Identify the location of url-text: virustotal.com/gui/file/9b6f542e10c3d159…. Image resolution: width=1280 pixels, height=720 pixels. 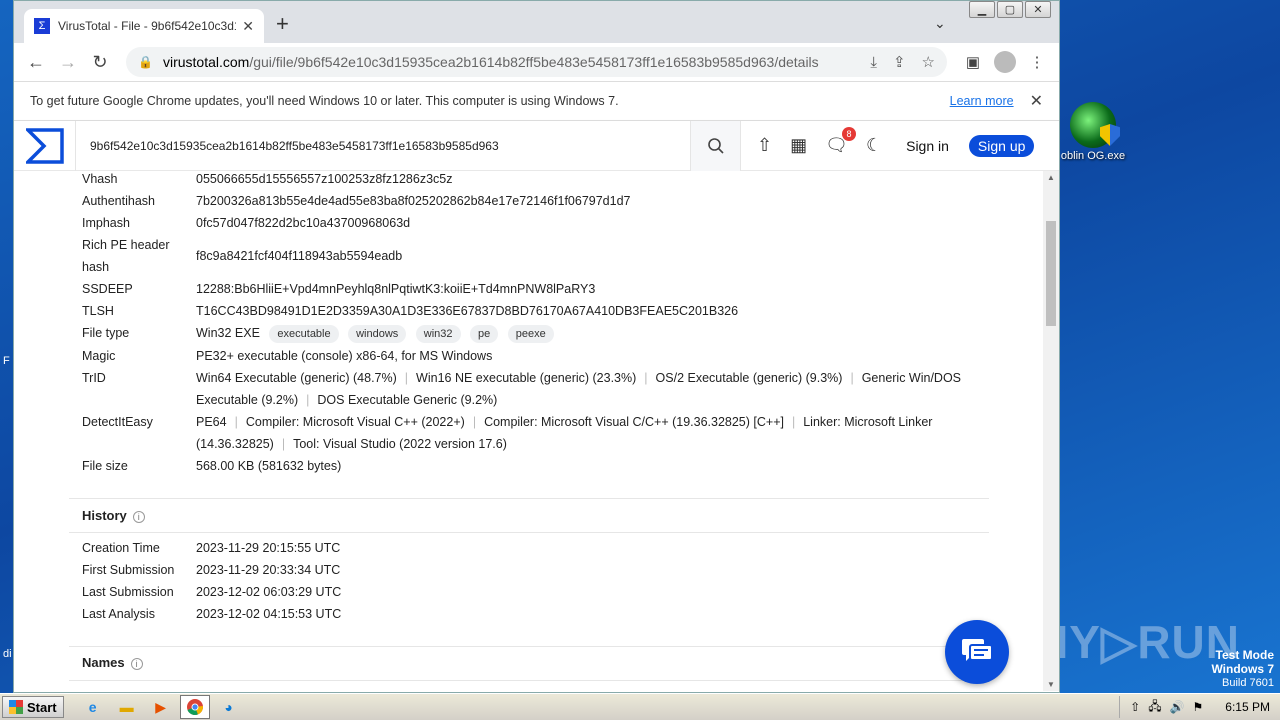
(508, 62).